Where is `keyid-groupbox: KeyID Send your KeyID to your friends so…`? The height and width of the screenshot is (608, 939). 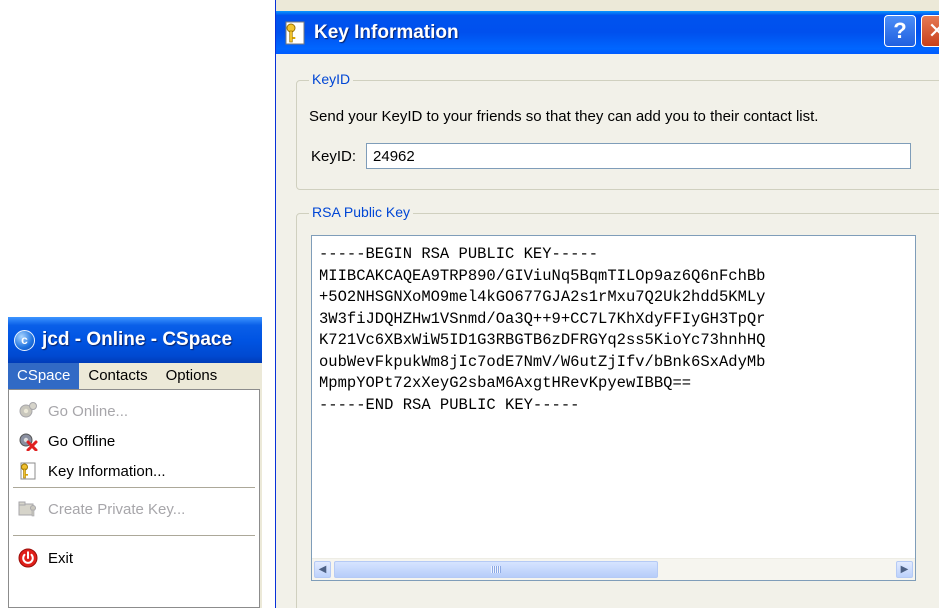 keyid-groupbox: KeyID Send your KeyID to your friends so… is located at coordinates (617, 130).